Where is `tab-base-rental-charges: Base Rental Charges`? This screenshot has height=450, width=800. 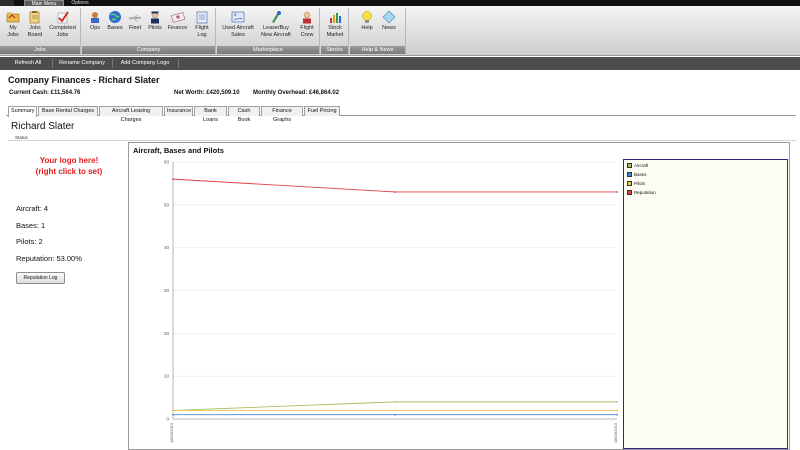
tab-base-rental-charges: Base Rental Charges is located at coordinates (68, 111).